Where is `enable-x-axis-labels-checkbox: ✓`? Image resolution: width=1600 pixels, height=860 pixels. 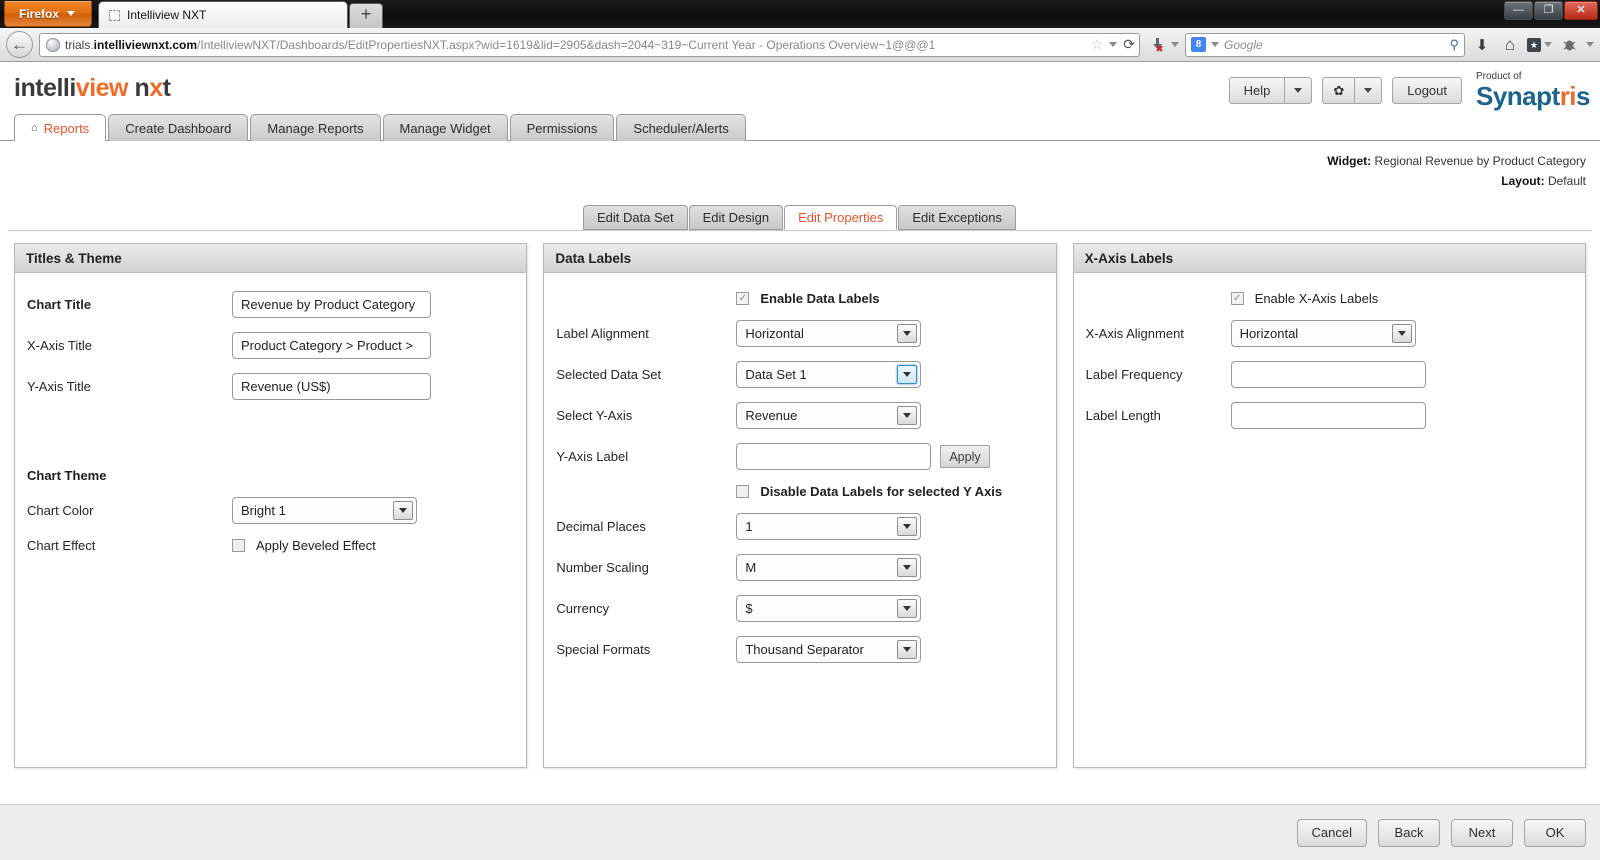
enable-x-axis-labels-checkbox: ✓ is located at coordinates (1237, 298).